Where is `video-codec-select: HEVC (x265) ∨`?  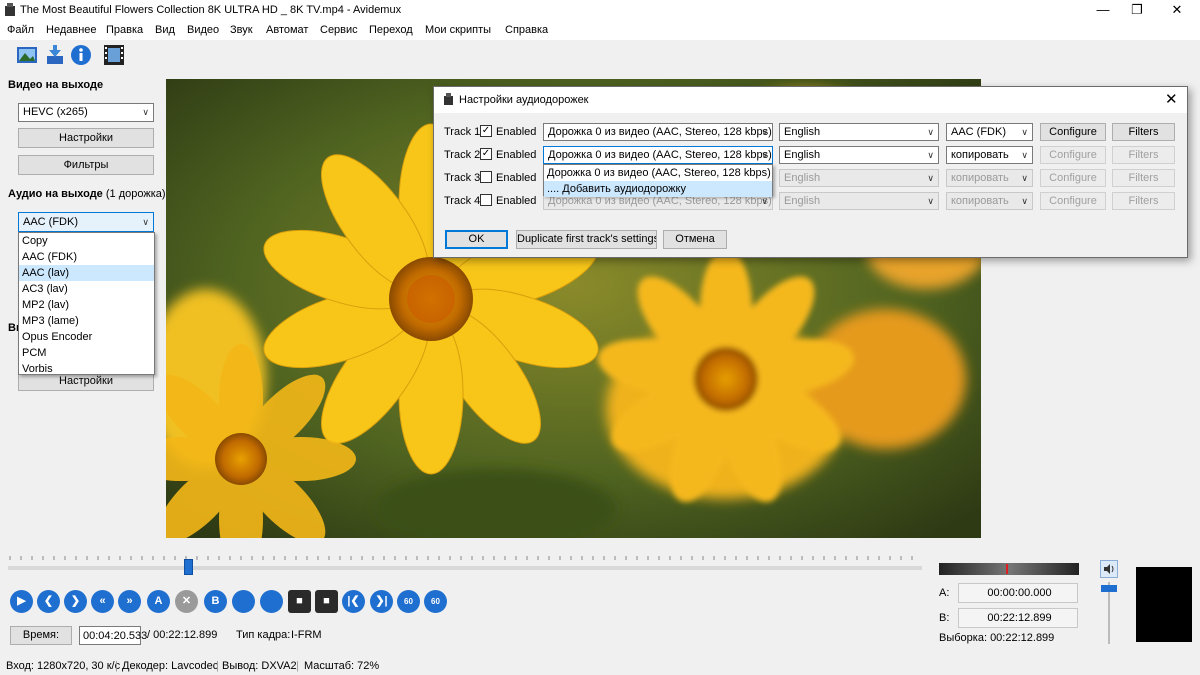
video-codec-select: HEVC (x265) ∨ is located at coordinates (86, 112).